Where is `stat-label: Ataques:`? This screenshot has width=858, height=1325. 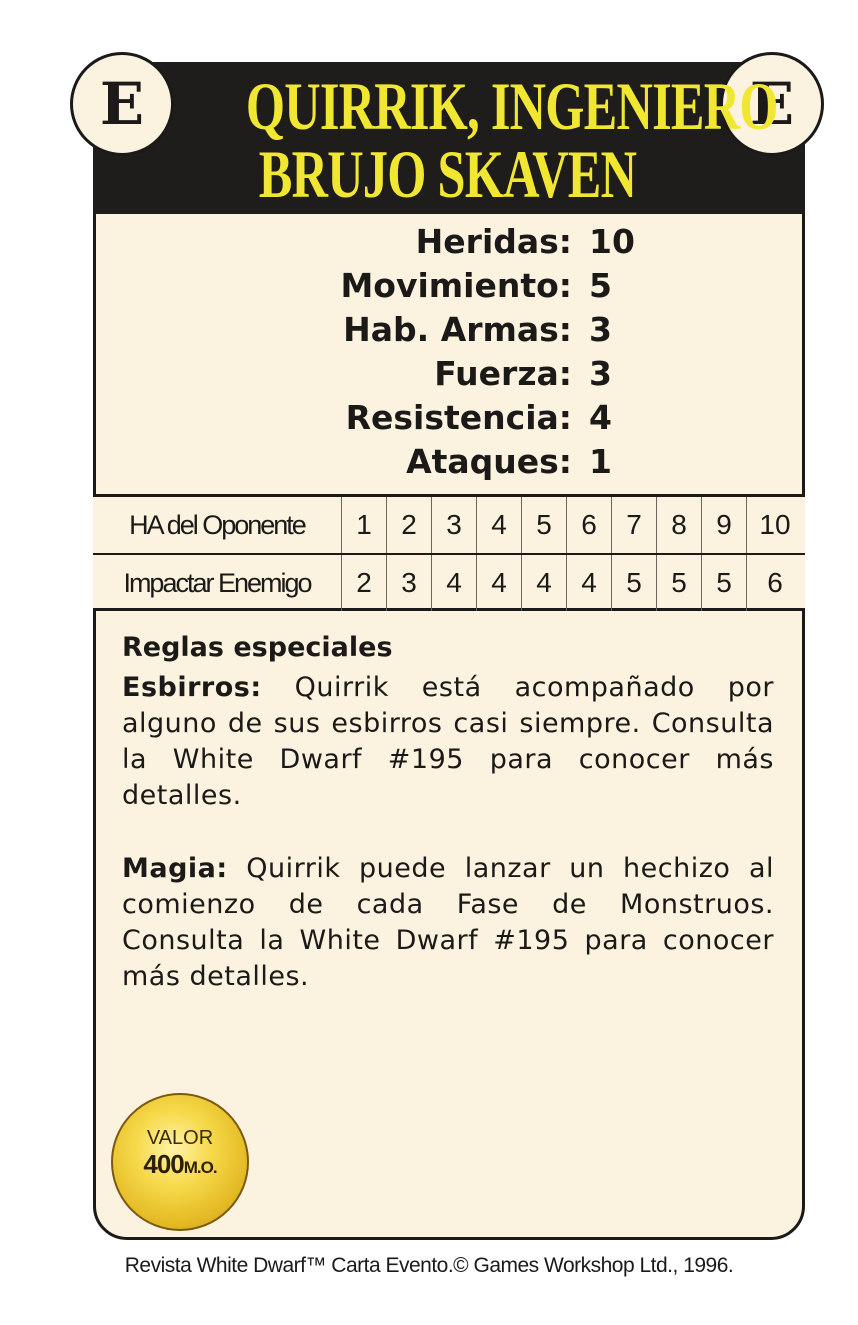
stat-label: Ataques: is located at coordinates (489, 461).